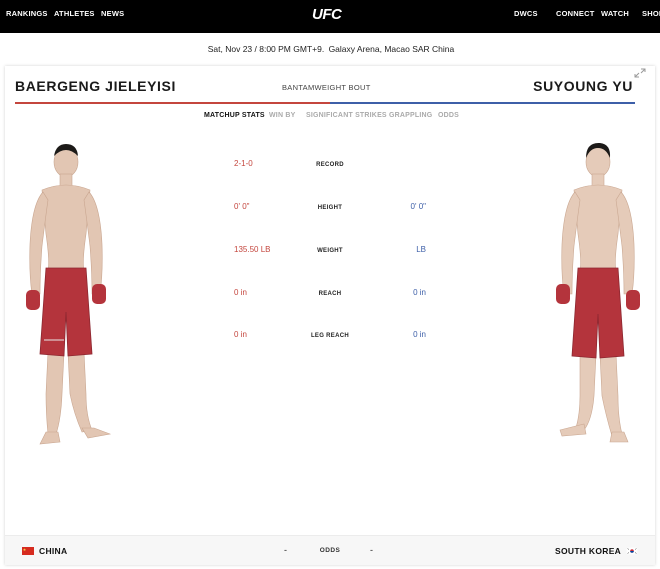  What do you see at coordinates (240, 292) in the screenshot?
I see `red-reach: 0 in` at bounding box center [240, 292].